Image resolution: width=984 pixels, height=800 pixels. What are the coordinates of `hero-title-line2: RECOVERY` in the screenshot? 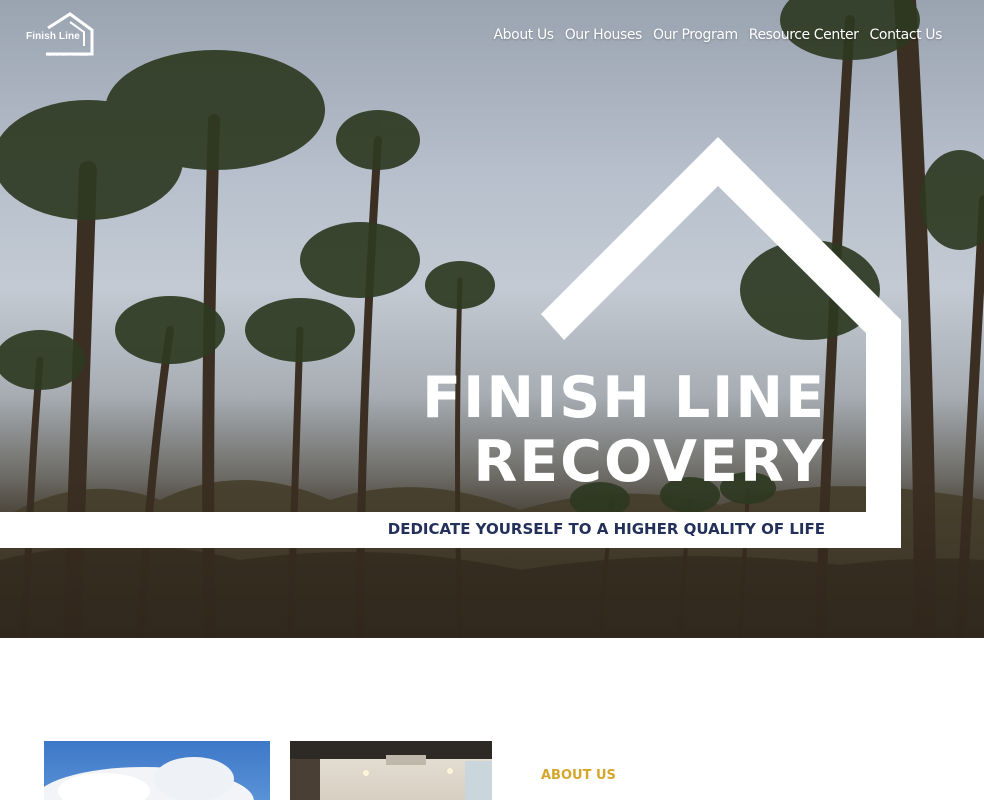 It's located at (649, 462).